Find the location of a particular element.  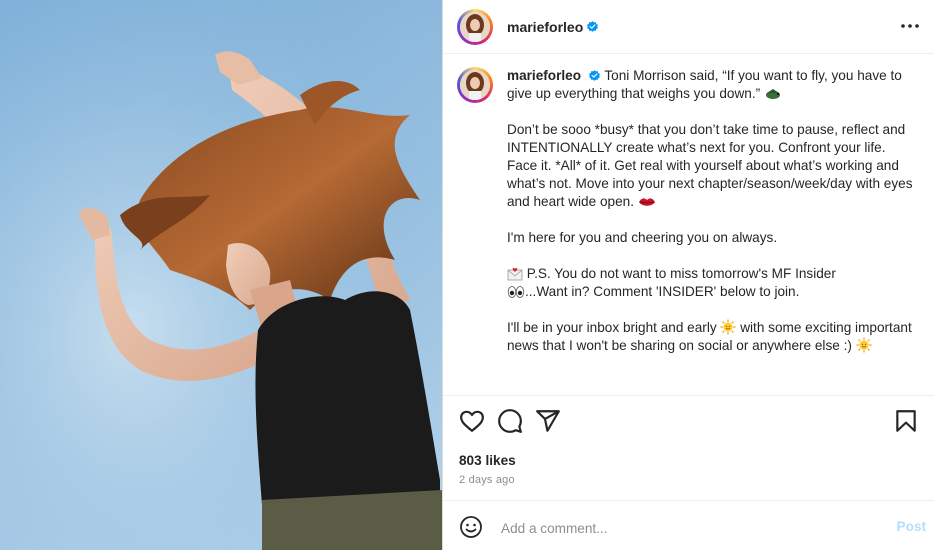

caption-avatar is located at coordinates (475, 85).